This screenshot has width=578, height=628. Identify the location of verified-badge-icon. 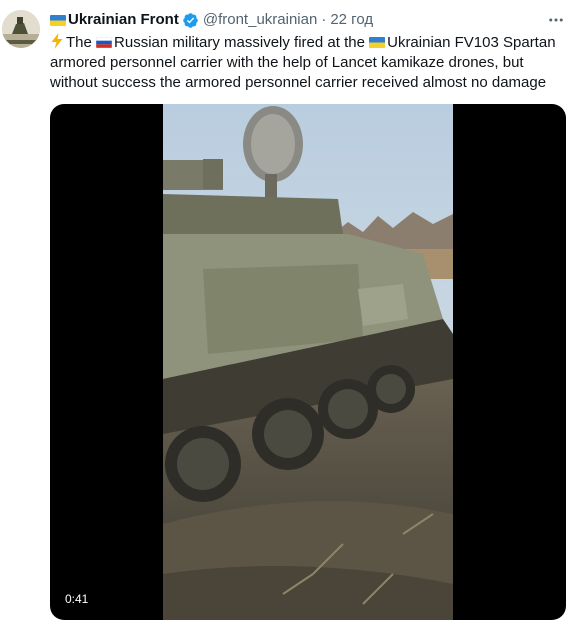
(190, 20).